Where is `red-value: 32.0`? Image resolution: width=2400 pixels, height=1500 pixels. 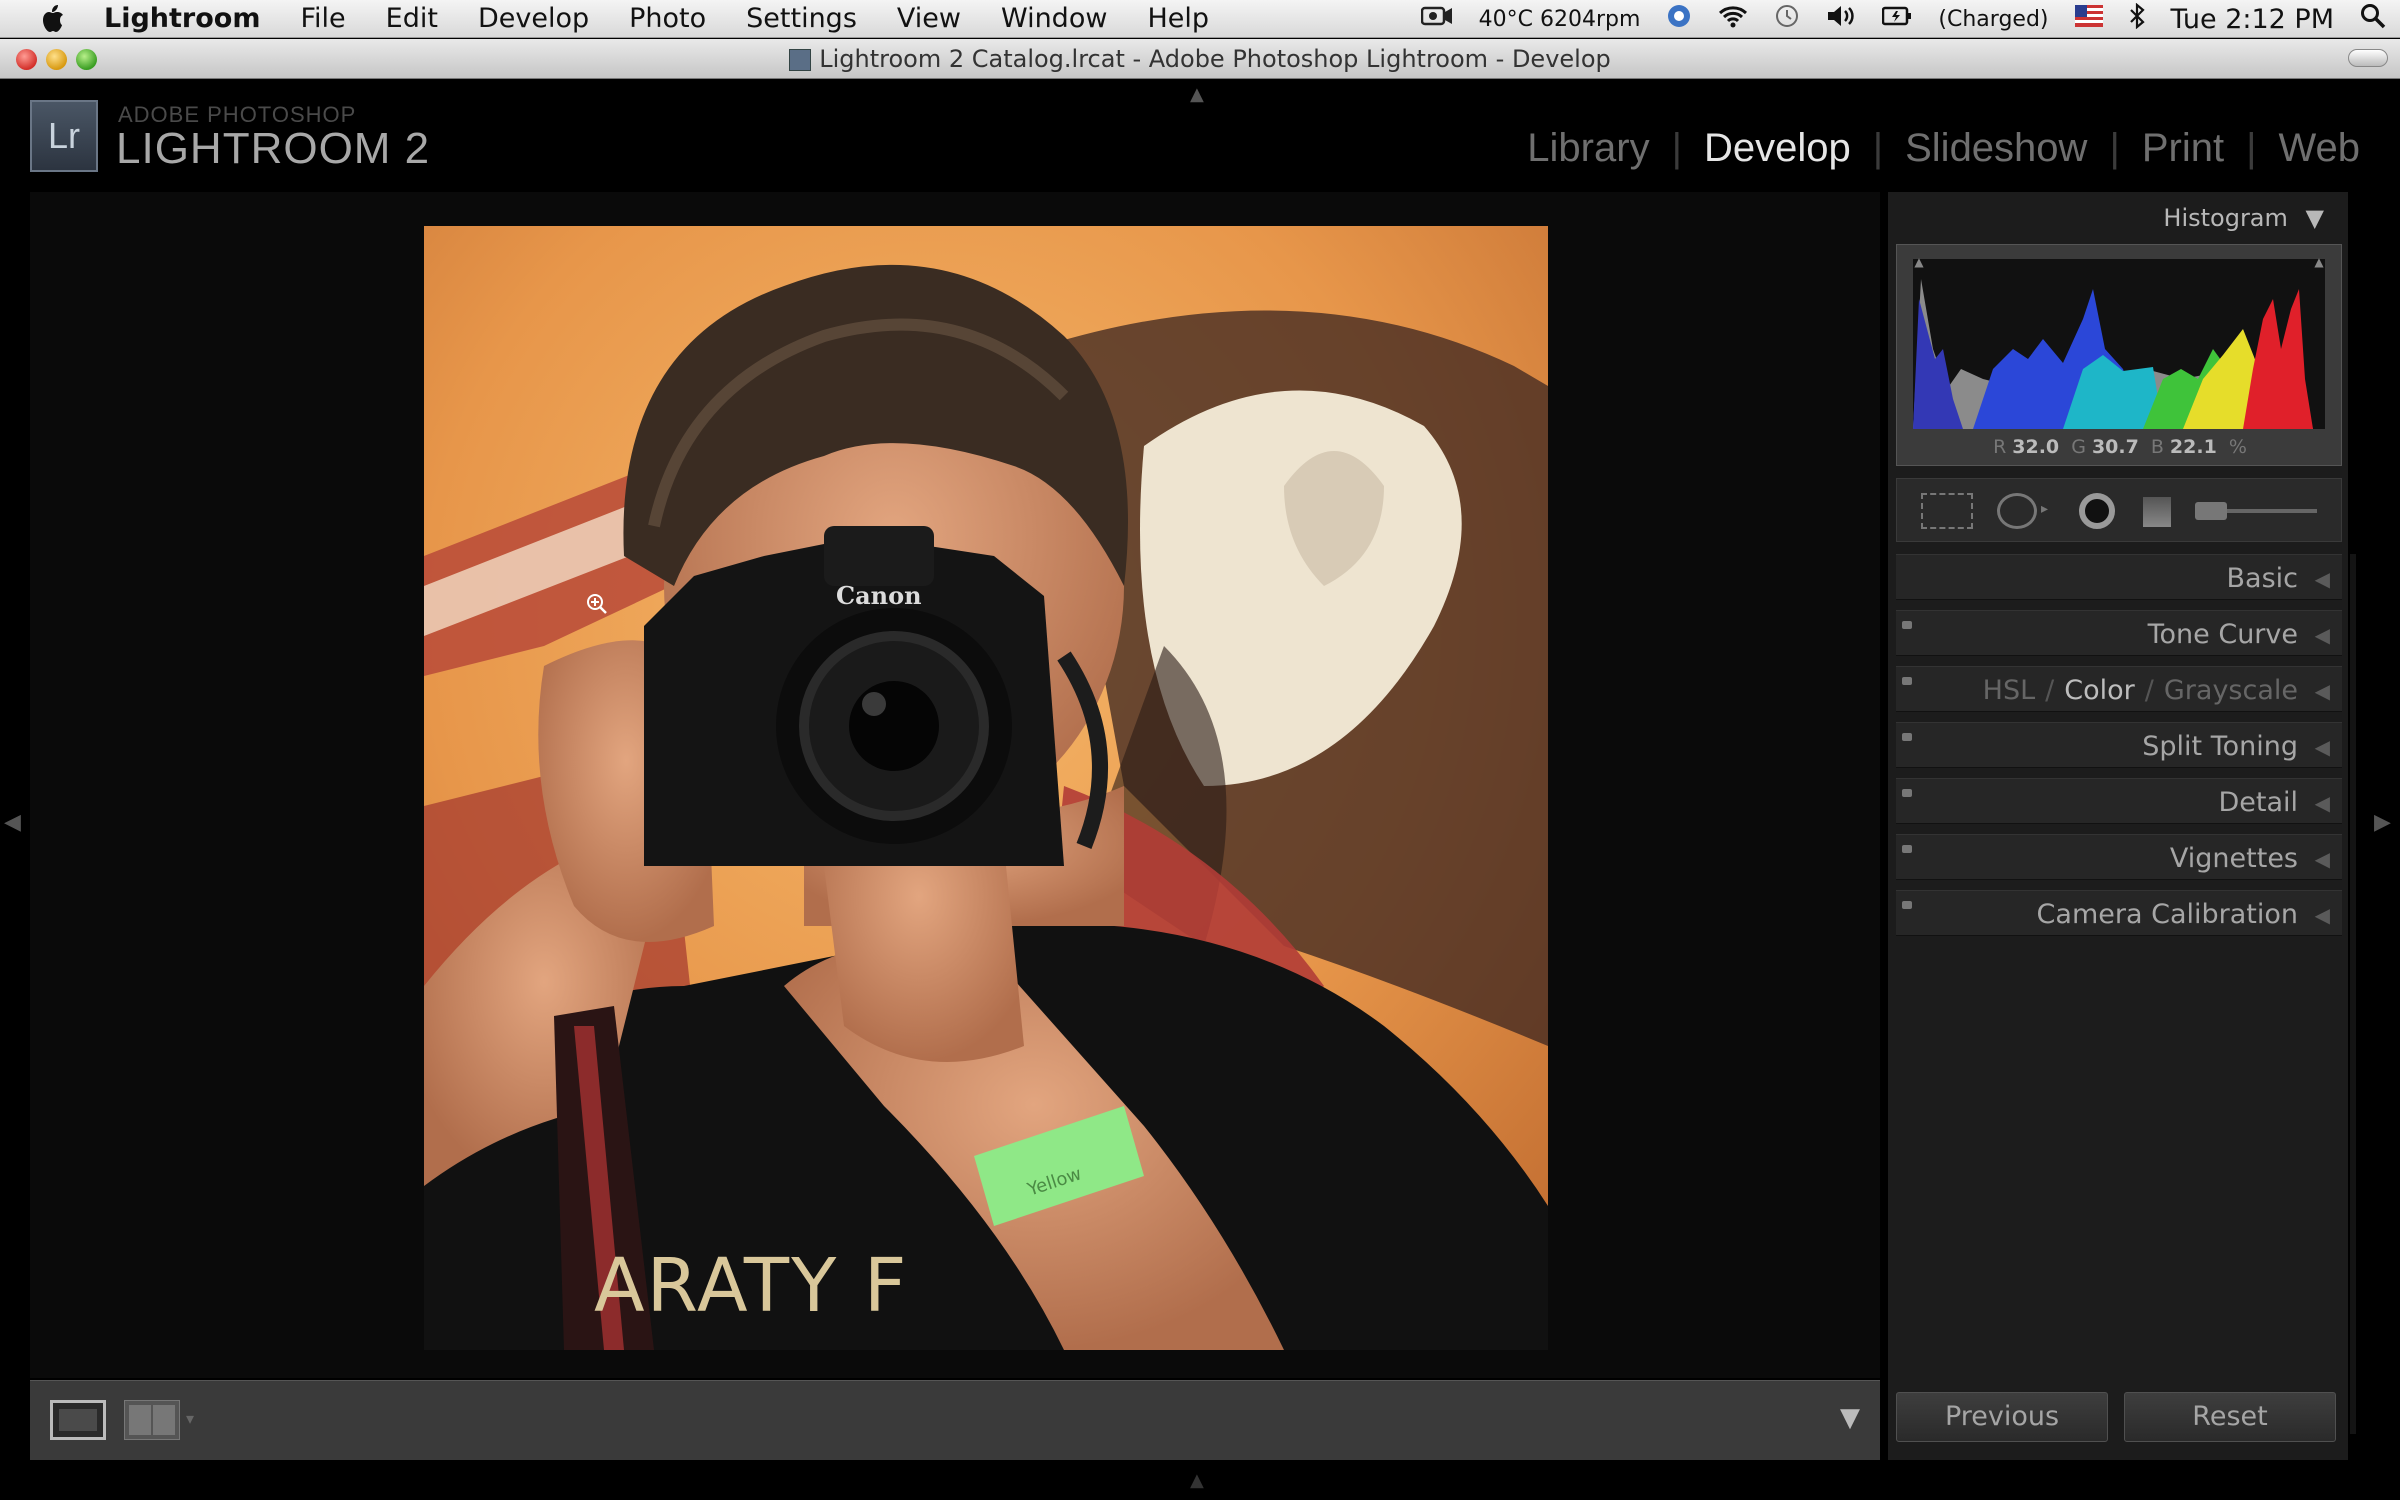 red-value: 32.0 is located at coordinates (2036, 447).